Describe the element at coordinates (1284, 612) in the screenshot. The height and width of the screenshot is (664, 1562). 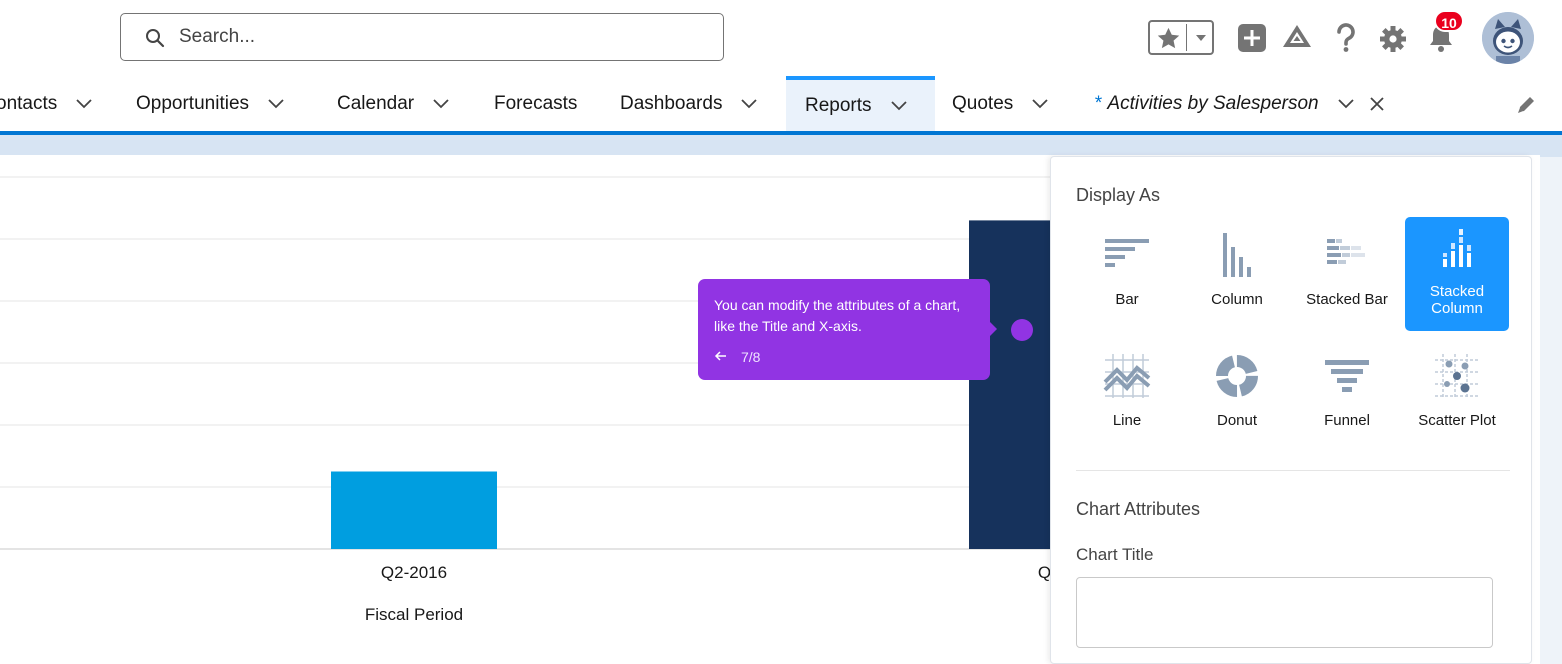
I see `chart-title-input` at that location.